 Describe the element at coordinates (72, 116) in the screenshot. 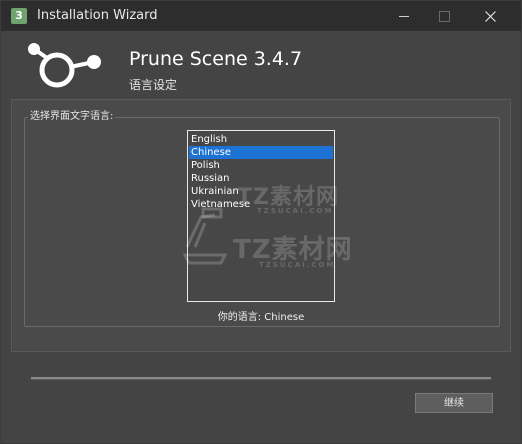

I see `language-group-legend: 选择界面文字语言:` at that location.